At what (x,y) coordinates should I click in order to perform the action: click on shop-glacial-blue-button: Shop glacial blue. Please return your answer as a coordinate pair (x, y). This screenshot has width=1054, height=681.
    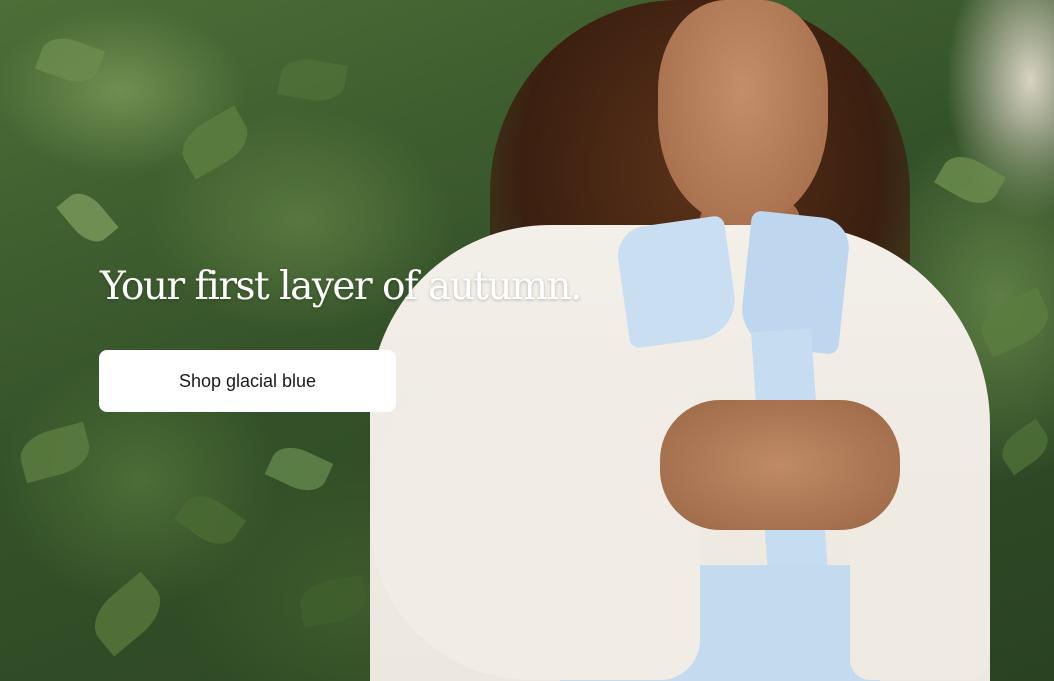
    Looking at the image, I should click on (247, 381).